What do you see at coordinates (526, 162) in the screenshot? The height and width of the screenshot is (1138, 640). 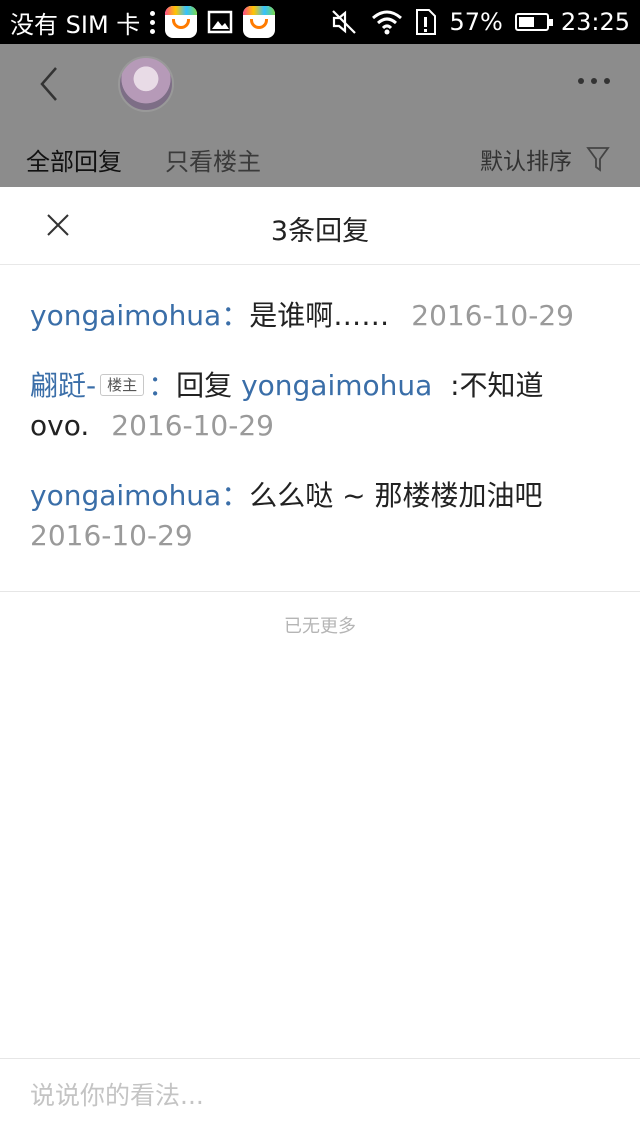 I see `sort-label: 默认排序` at bounding box center [526, 162].